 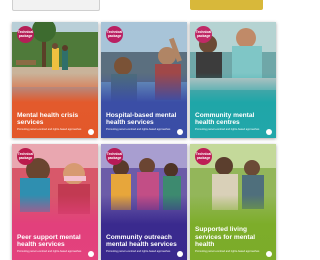 What do you see at coordinates (49, 240) in the screenshot?
I see `card-title: Peer support mental health services` at bounding box center [49, 240].